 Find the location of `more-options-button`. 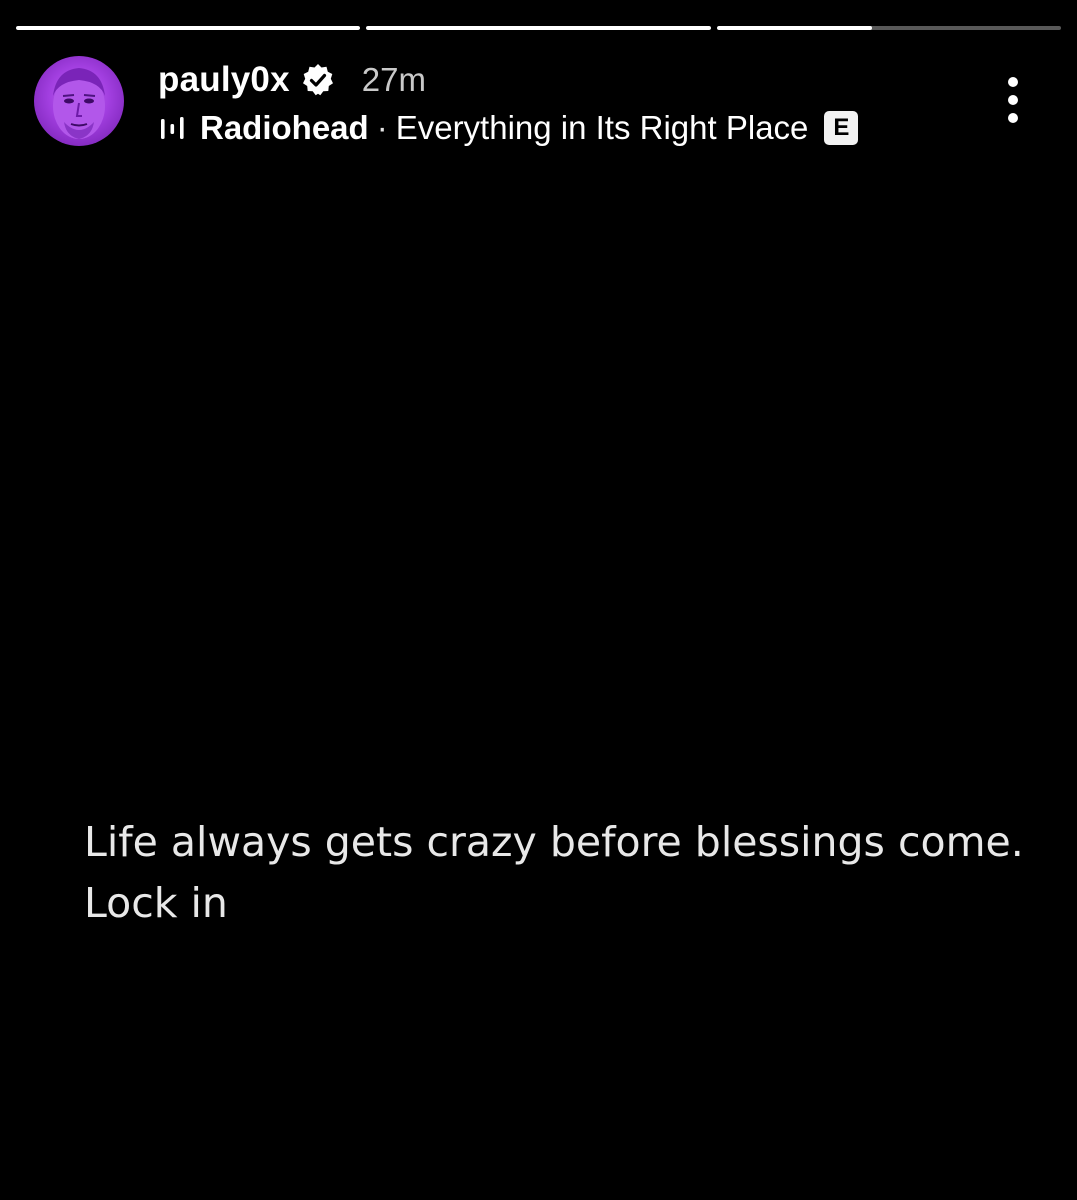

more-options-button is located at coordinates (1013, 100).